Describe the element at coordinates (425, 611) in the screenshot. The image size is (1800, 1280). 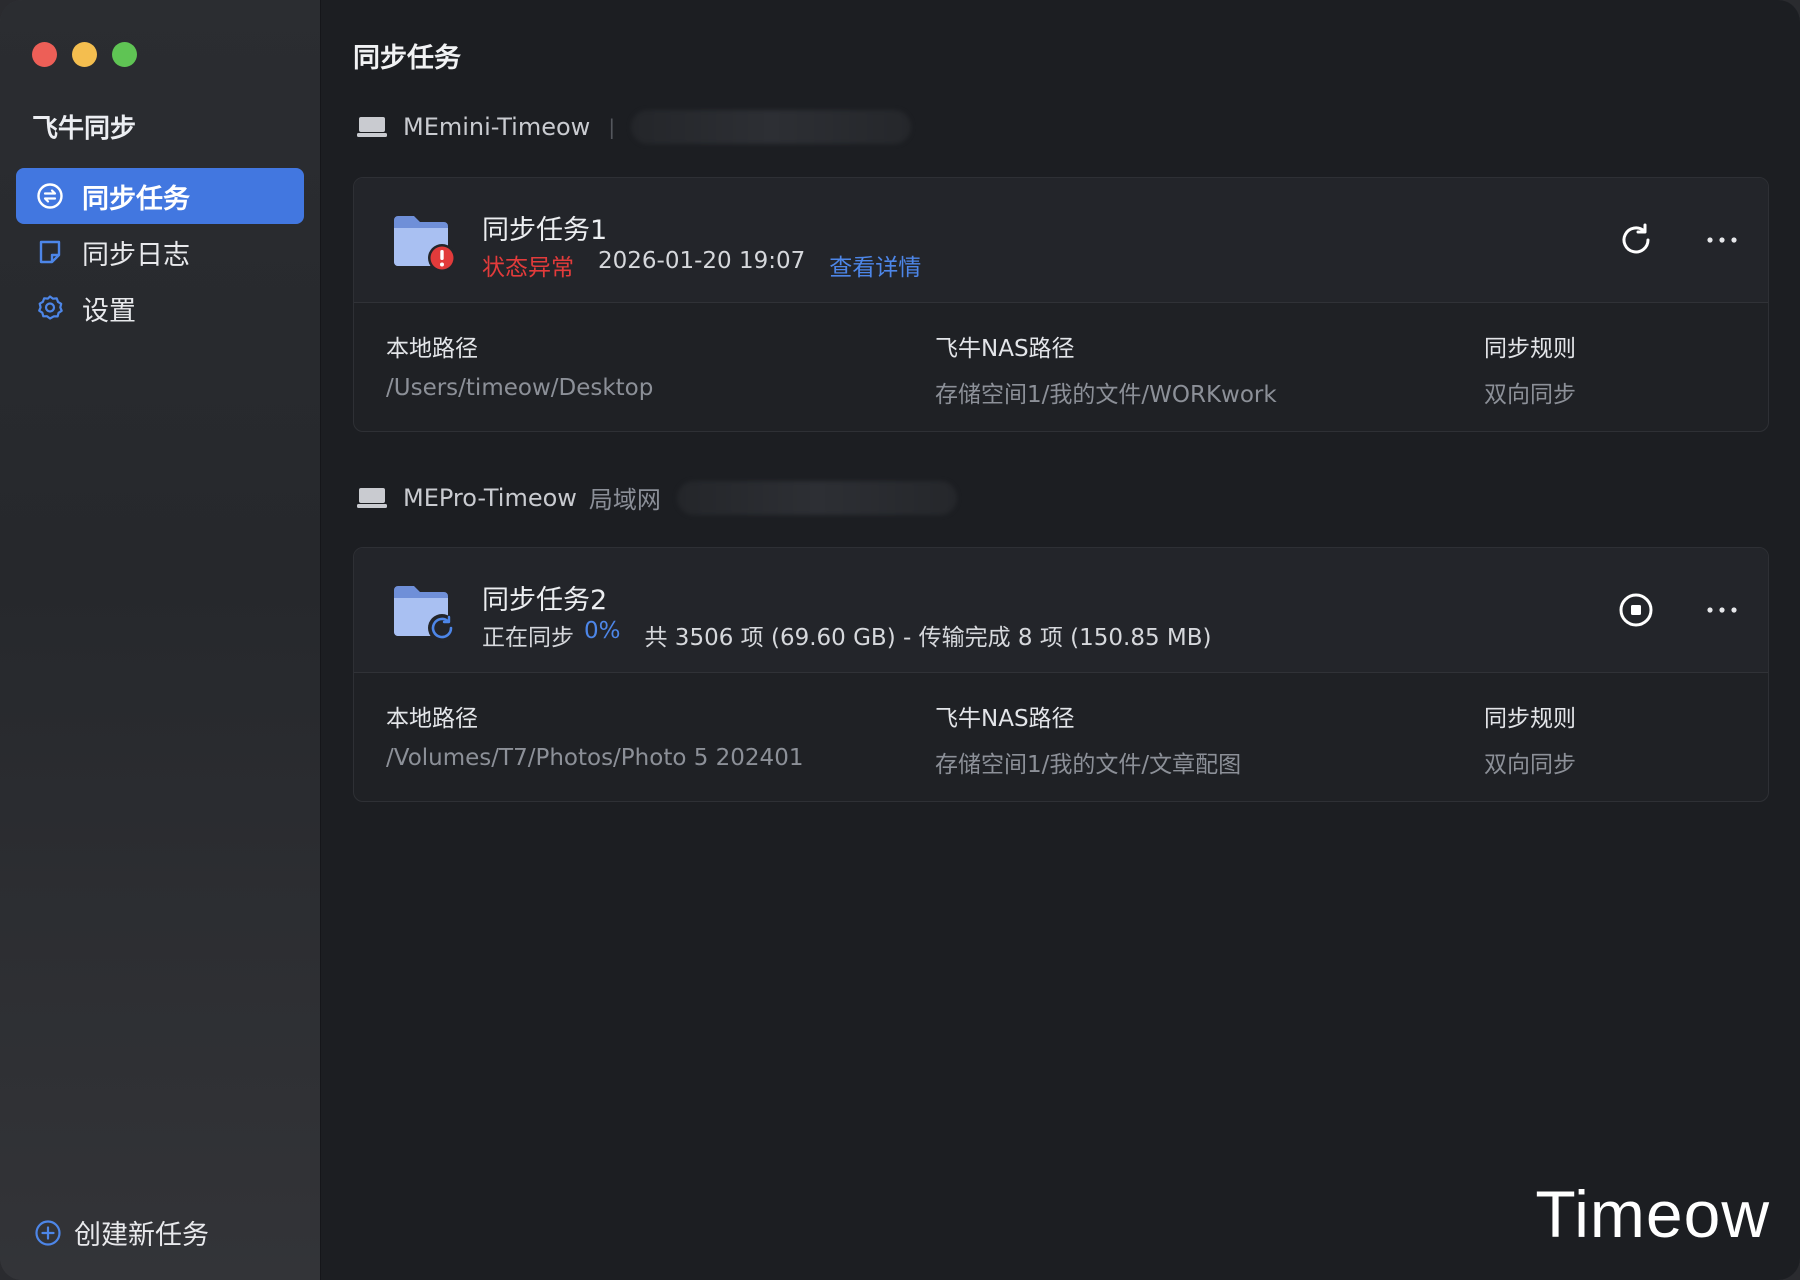
I see `folder-syncing-icon` at that location.